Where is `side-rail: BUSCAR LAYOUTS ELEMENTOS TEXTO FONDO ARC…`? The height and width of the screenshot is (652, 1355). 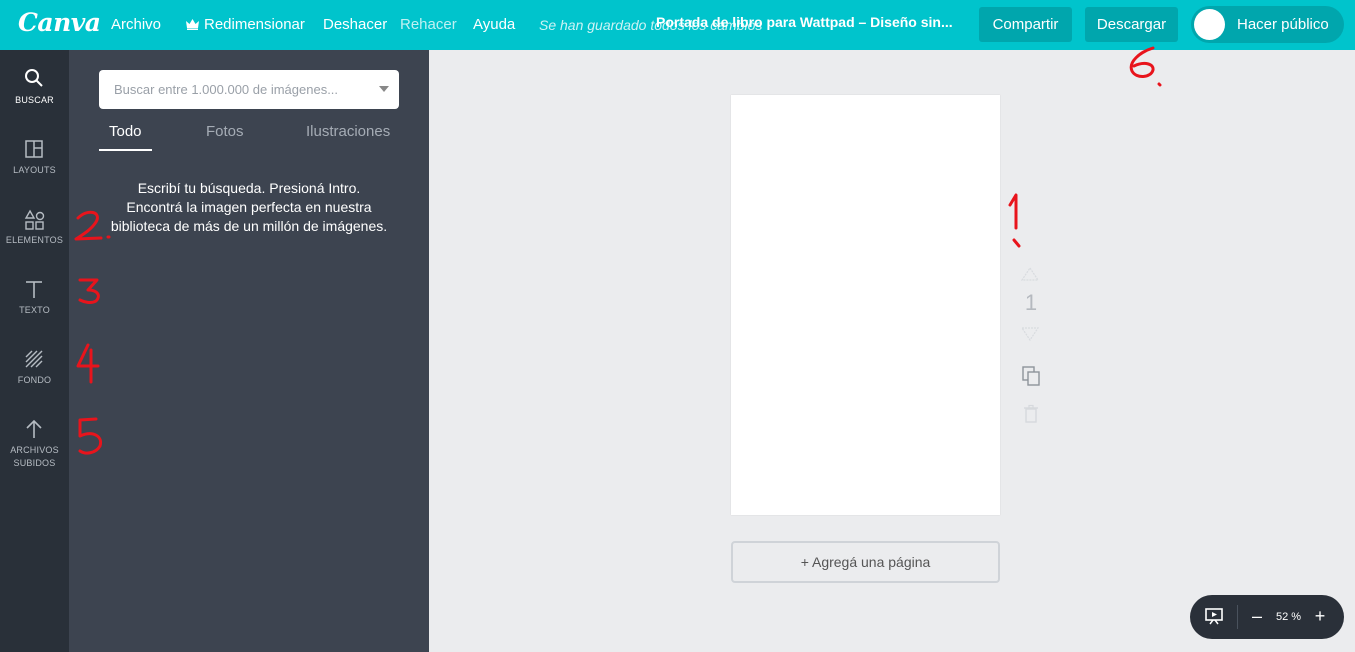
side-rail: BUSCAR LAYOUTS ELEMENTOS TEXTO FONDO ARC… is located at coordinates (34, 351).